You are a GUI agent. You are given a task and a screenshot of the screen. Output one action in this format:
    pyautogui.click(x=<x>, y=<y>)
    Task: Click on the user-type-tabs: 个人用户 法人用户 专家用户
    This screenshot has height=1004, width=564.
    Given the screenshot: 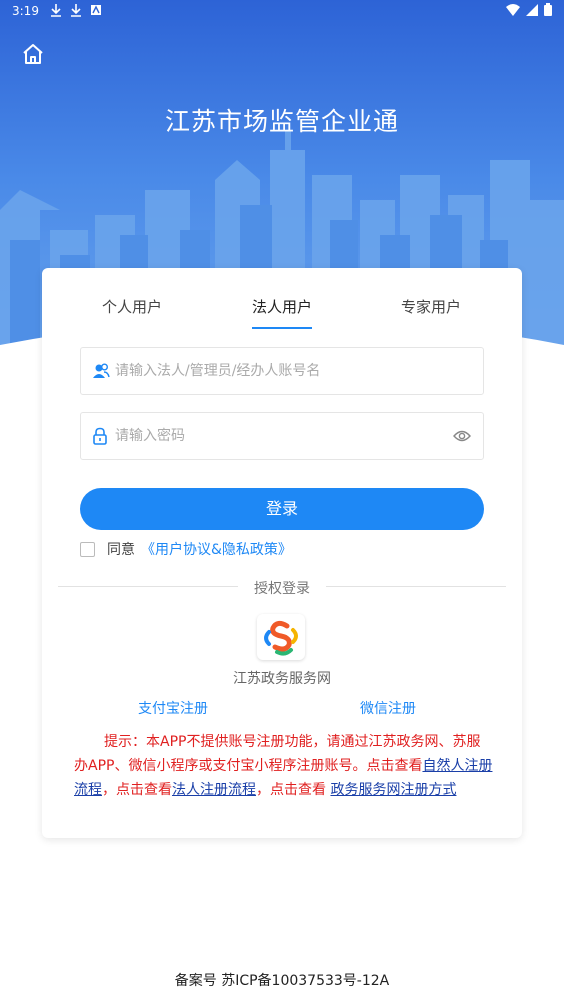 What is the action you would take?
    pyautogui.click(x=282, y=316)
    